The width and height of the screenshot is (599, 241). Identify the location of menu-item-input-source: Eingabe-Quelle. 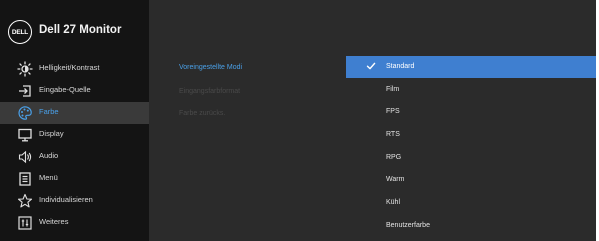
(74, 91).